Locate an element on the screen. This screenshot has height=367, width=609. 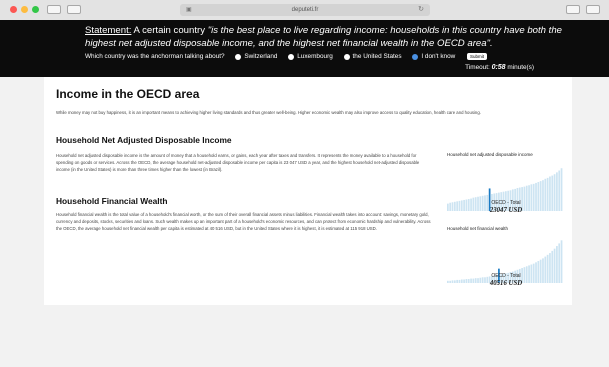
submit-button: Submit is located at coordinates (477, 56).